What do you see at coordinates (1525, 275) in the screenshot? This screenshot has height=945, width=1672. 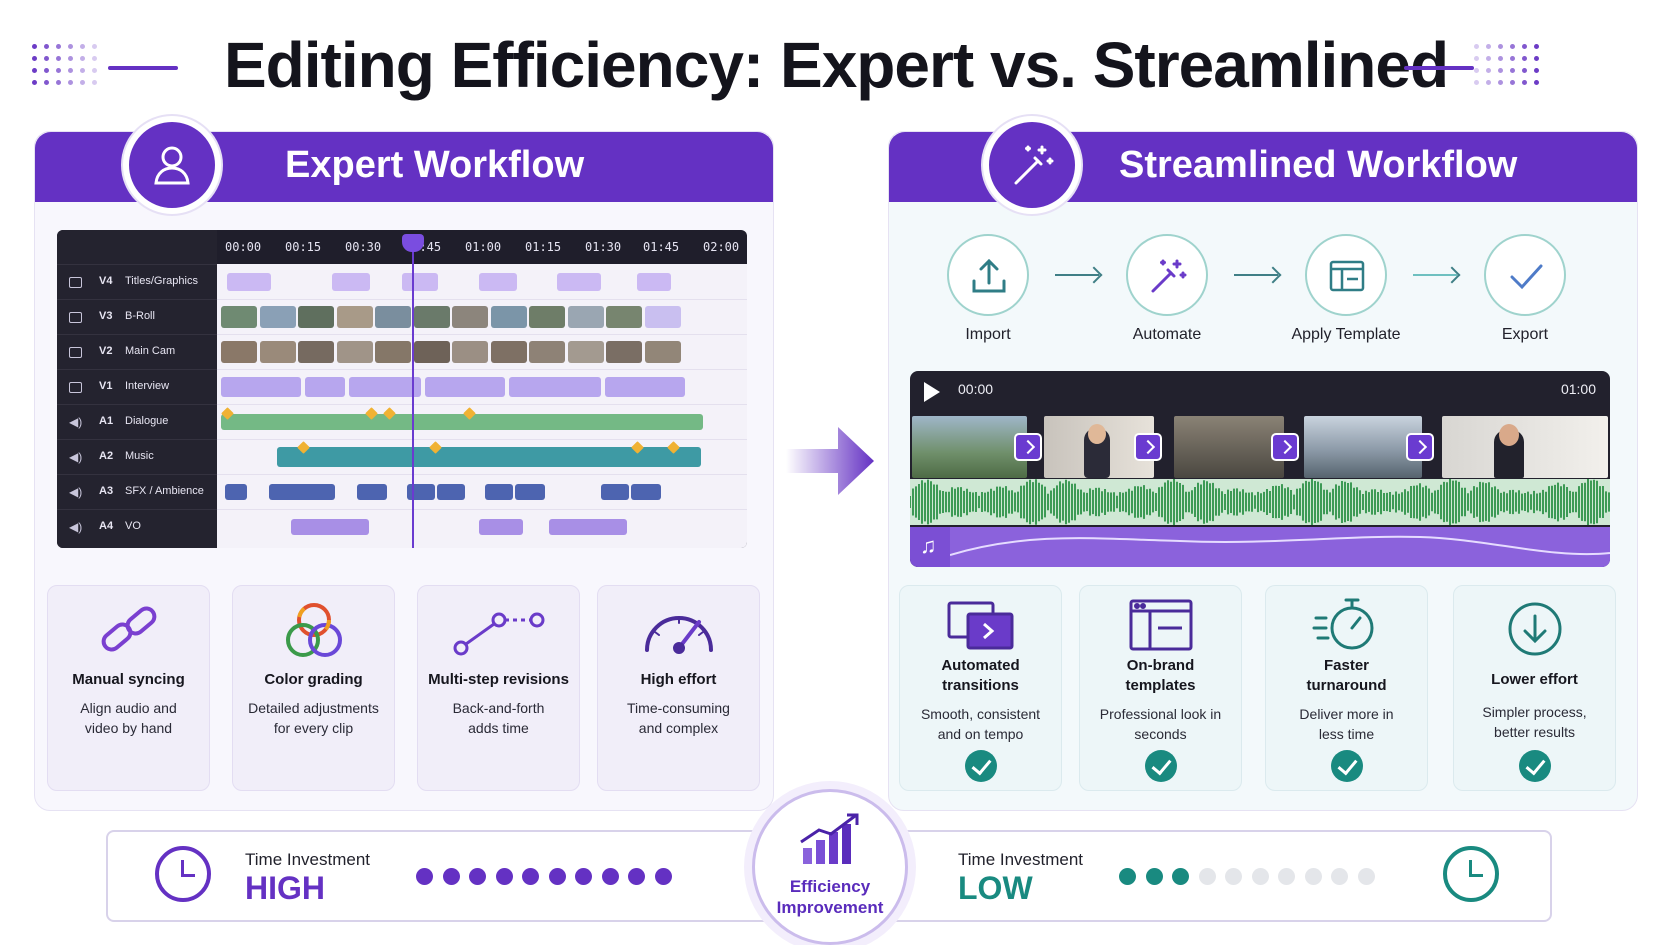 I see `step-export` at bounding box center [1525, 275].